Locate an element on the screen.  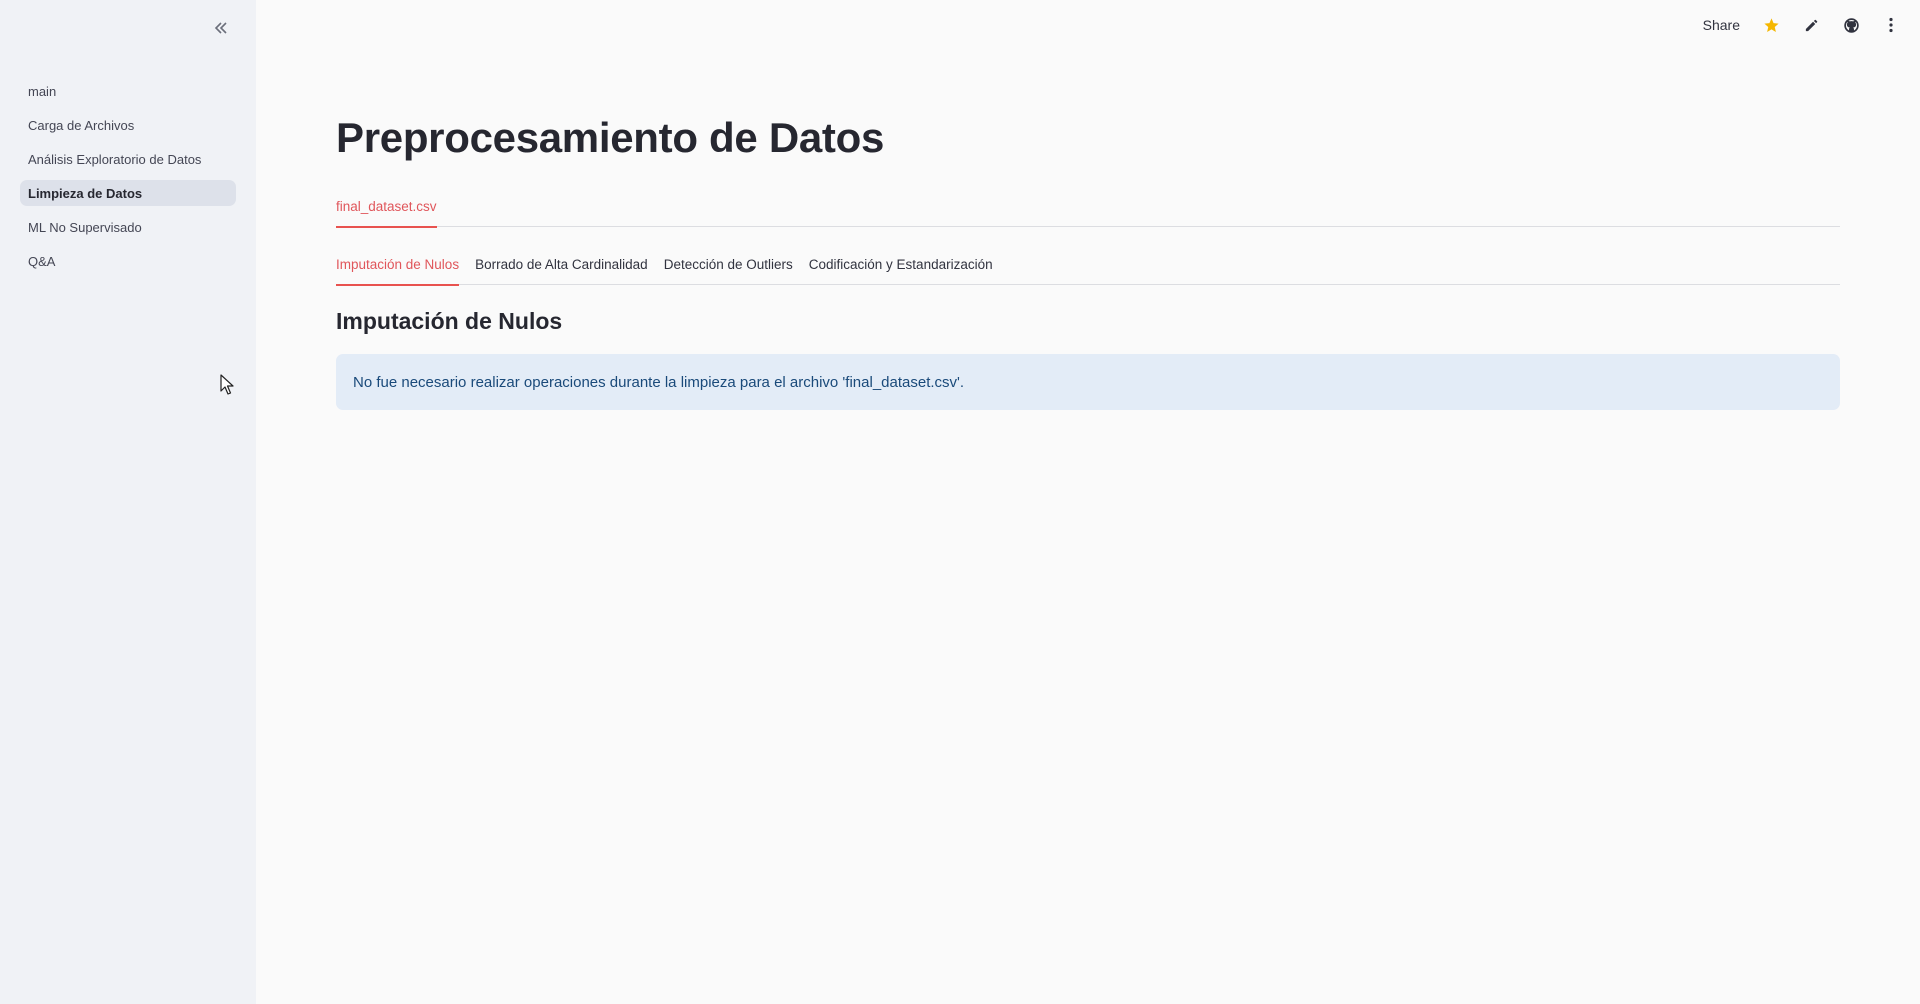
star-icon is located at coordinates (1771, 25).